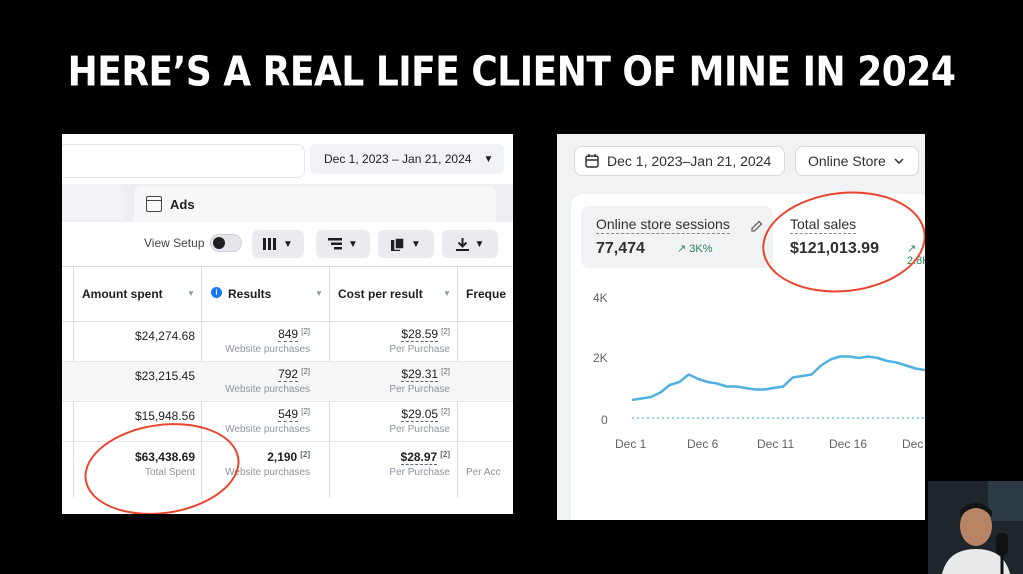 This screenshot has width=1023, height=574. I want to click on results-cell: 549 [2] Website purchases, so click(256, 421).